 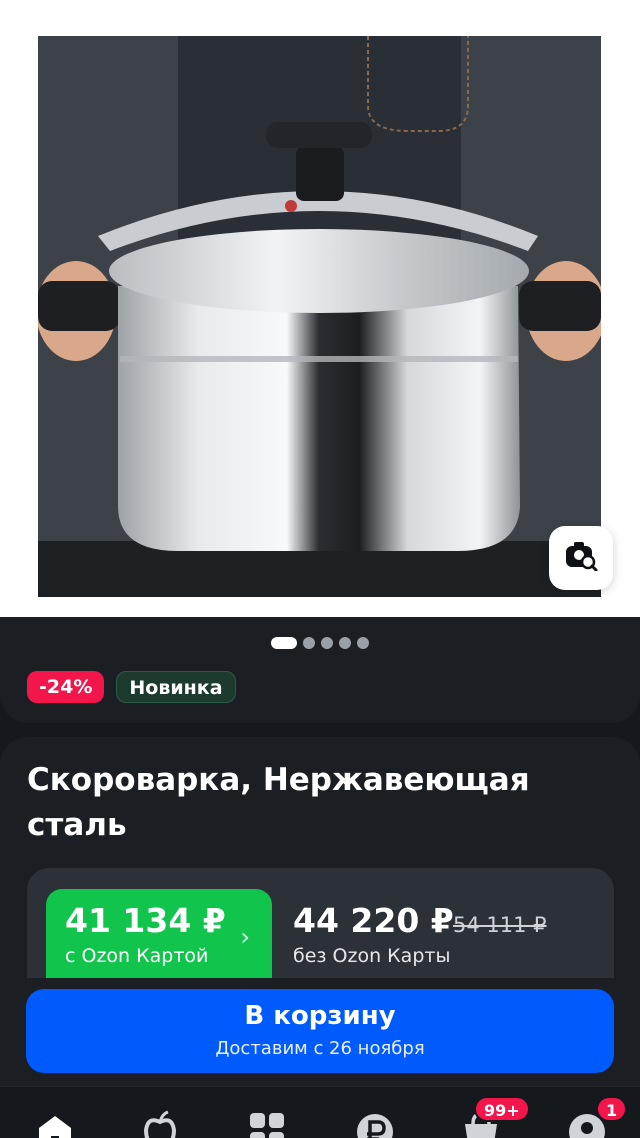 What do you see at coordinates (245, 937) in the screenshot?
I see `chevron-right-icon: ›` at bounding box center [245, 937].